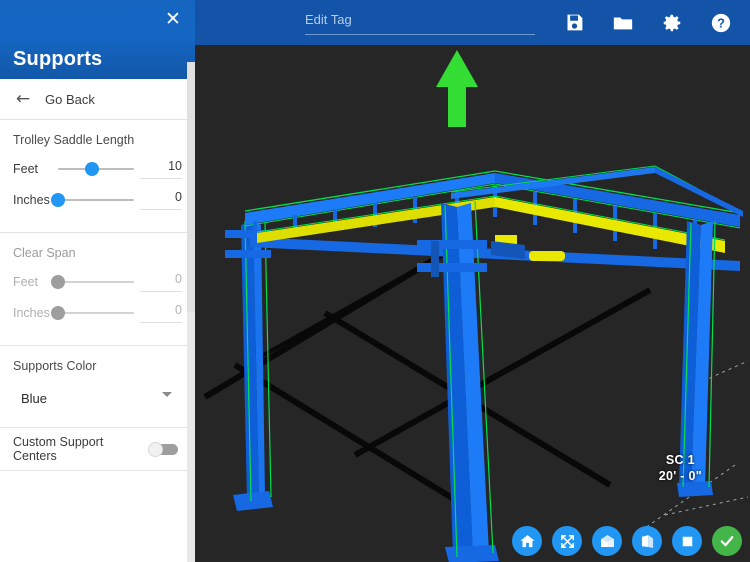 This screenshot has width=750, height=562. I want to click on dimension-label-line1: SC 1, so click(680, 460).